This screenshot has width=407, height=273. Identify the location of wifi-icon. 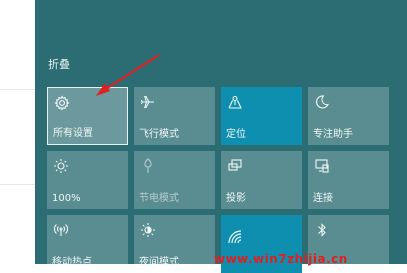
(235, 237).